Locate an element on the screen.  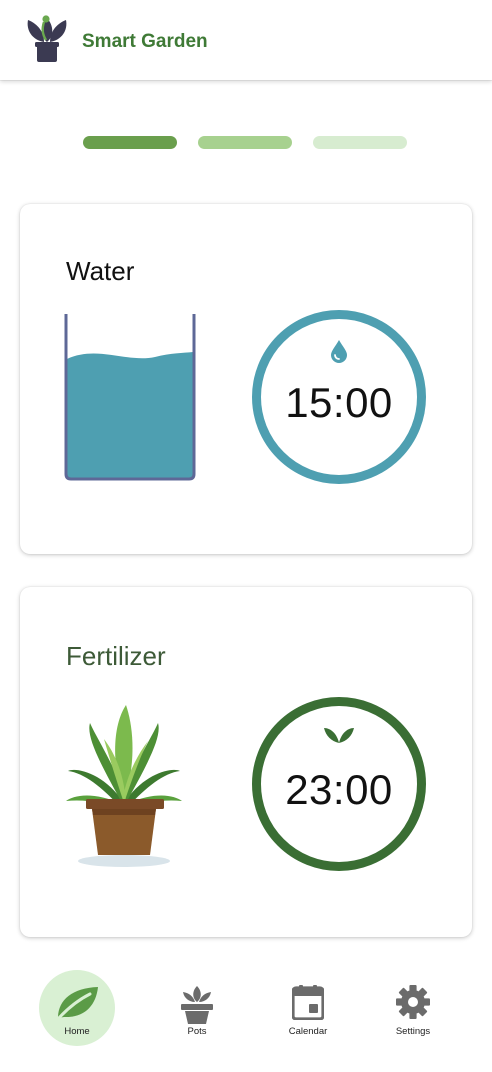
nav-settings: Settings is located at coordinates (413, 1008).